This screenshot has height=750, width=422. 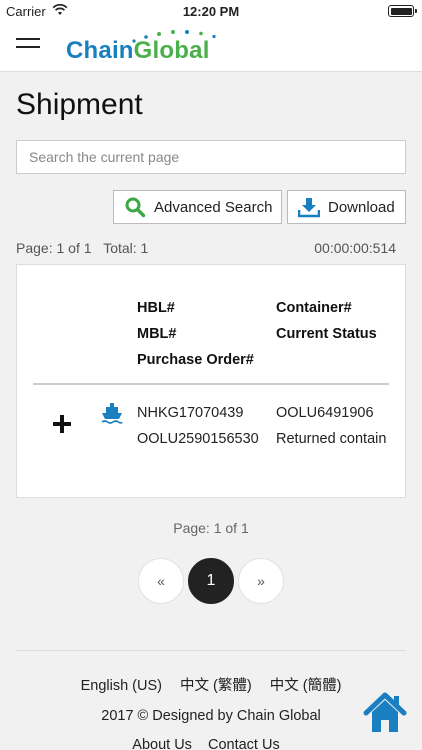 What do you see at coordinates (211, 650) in the screenshot?
I see `footer-divider` at bounding box center [211, 650].